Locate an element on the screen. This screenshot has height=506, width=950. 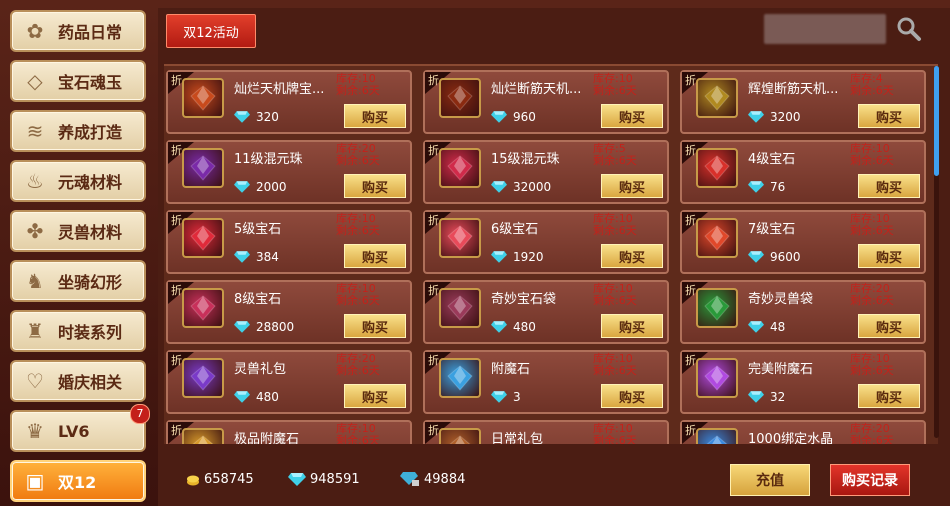
item-price: 28800 is located at coordinates (264, 327).